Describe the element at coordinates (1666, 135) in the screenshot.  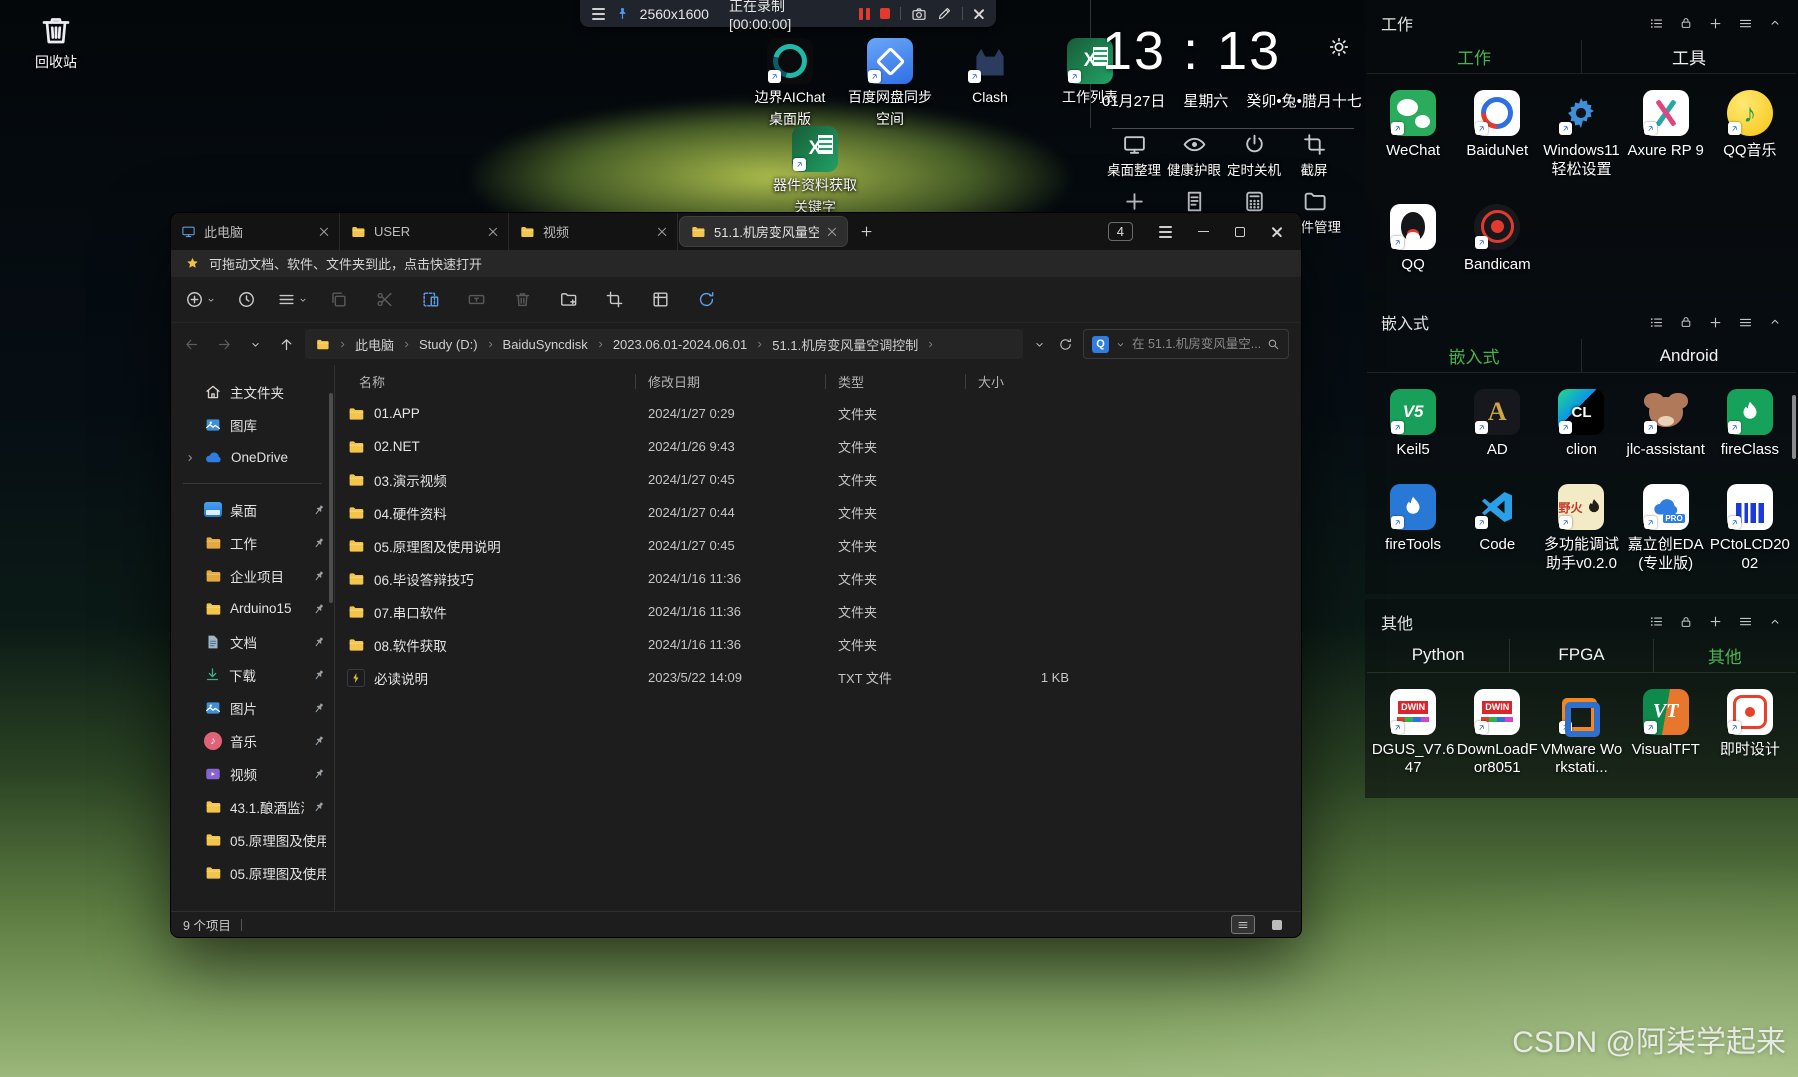
I see `app-axure-rp9: Axure RP 9` at that location.